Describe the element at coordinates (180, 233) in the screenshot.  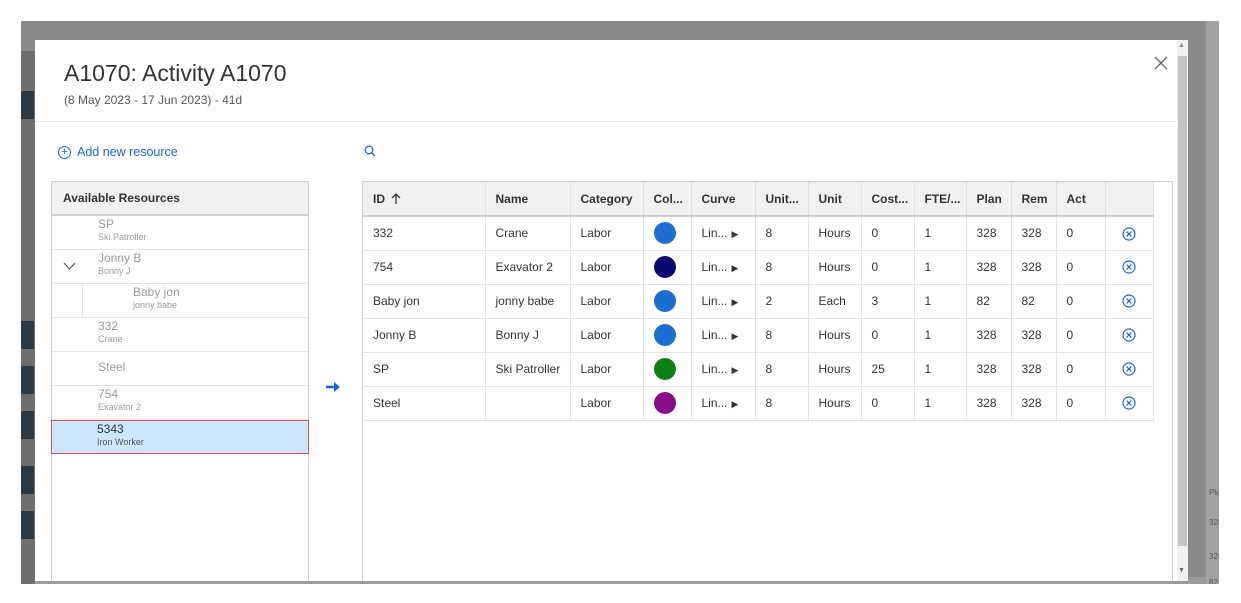
I see `resource-item-sp: SP Ski Patroller` at that location.